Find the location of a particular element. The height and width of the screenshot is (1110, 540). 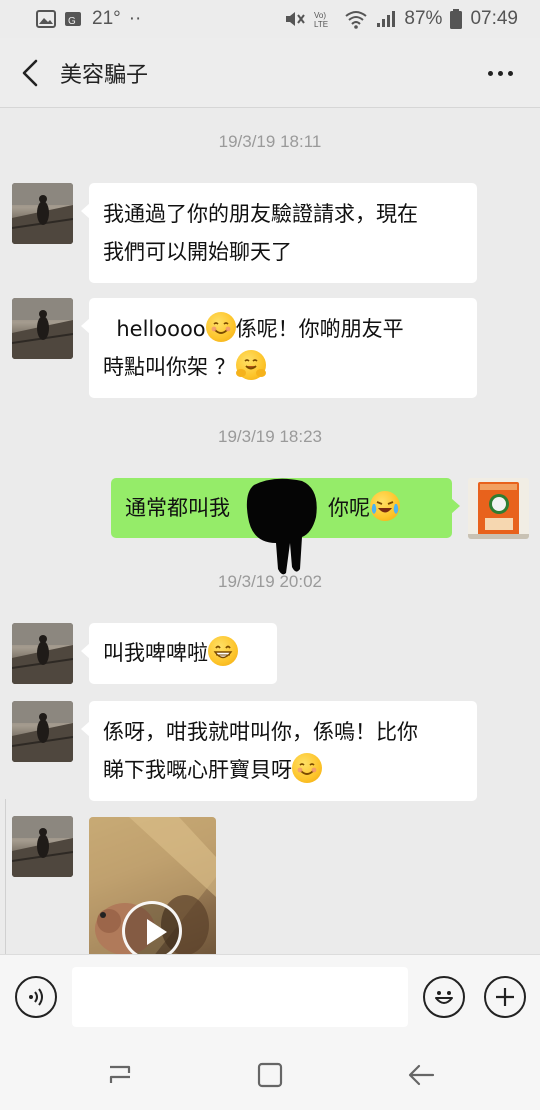

chat-header: 美容騙子 is located at coordinates (270, 73).